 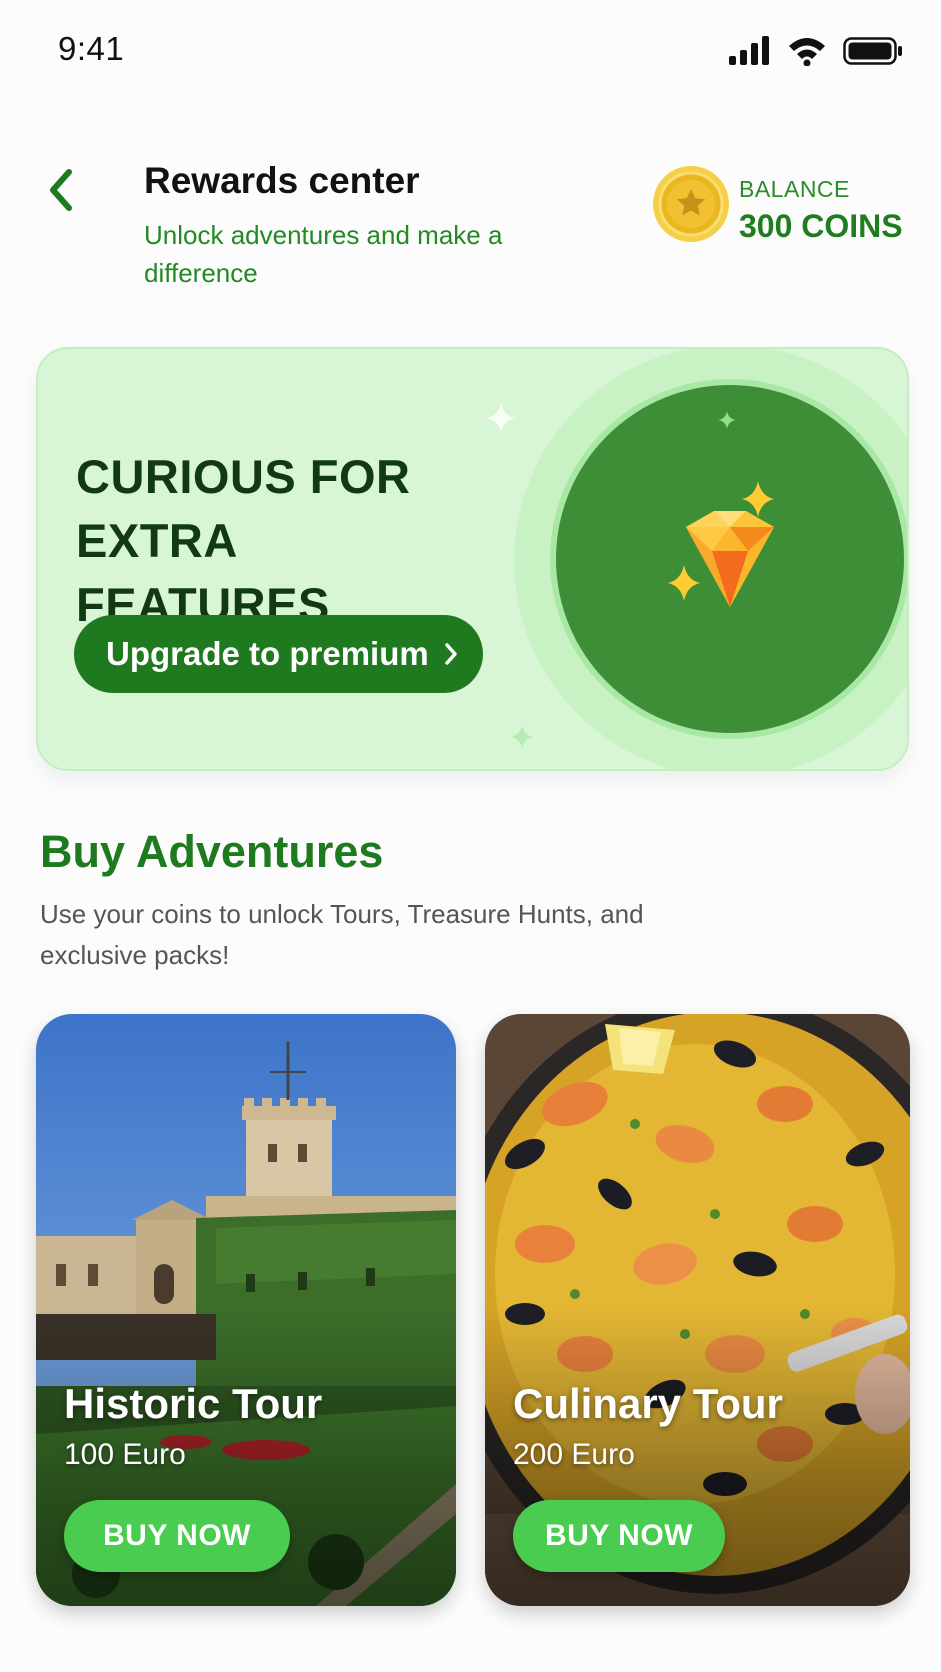 I want to click on banner-headline: CURIOUS FOR EXTRA FEATURES, so click(x=243, y=540).